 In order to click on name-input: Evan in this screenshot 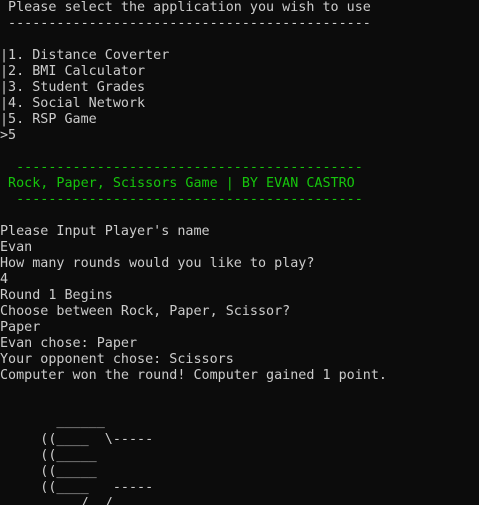, I will do `click(16, 247)`.